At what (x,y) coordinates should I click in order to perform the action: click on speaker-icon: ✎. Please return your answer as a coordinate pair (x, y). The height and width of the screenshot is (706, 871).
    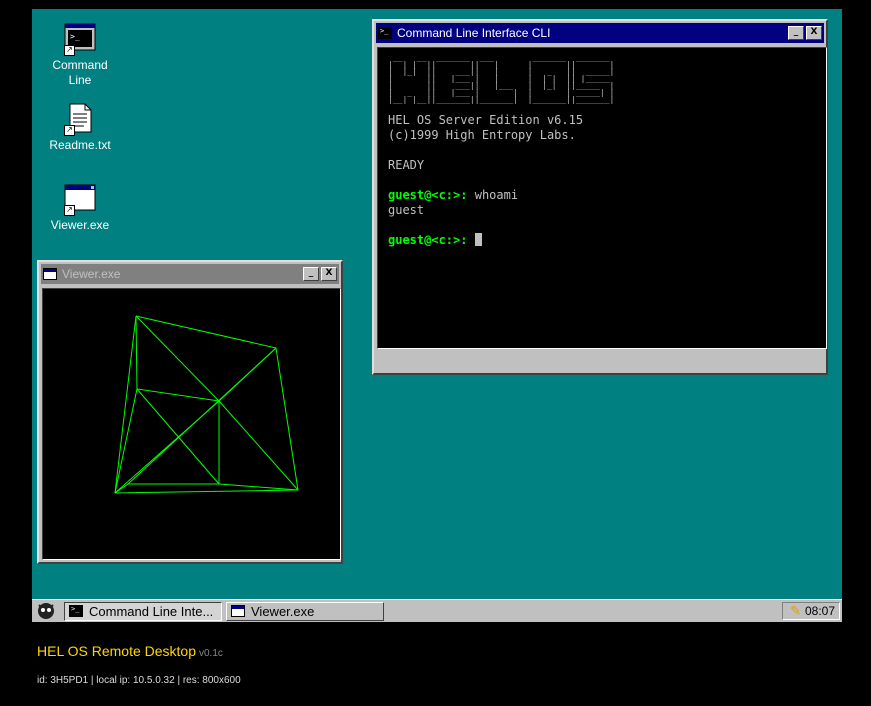
    Looking at the image, I should click on (795, 611).